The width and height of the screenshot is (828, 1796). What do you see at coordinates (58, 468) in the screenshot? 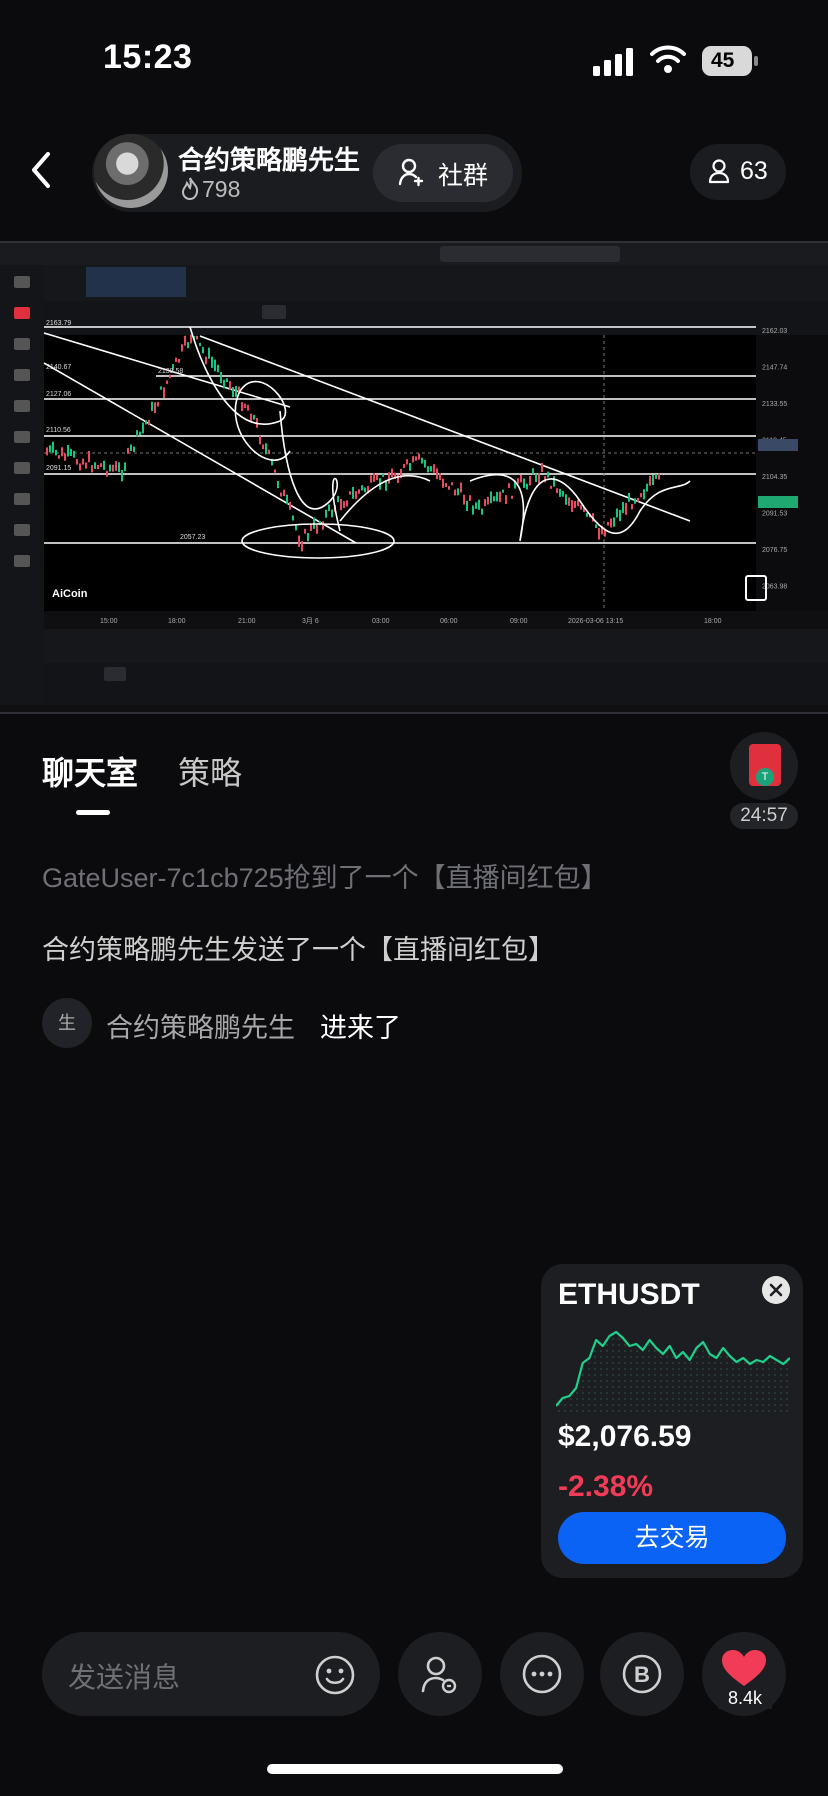
I see `svg-text: 2091.15` at bounding box center [58, 468].